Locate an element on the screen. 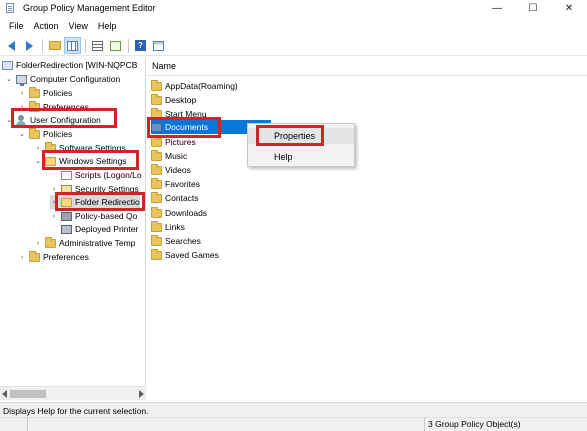  tree-item-scripts: Scripts (Logon/Lo is located at coordinates (101, 175).